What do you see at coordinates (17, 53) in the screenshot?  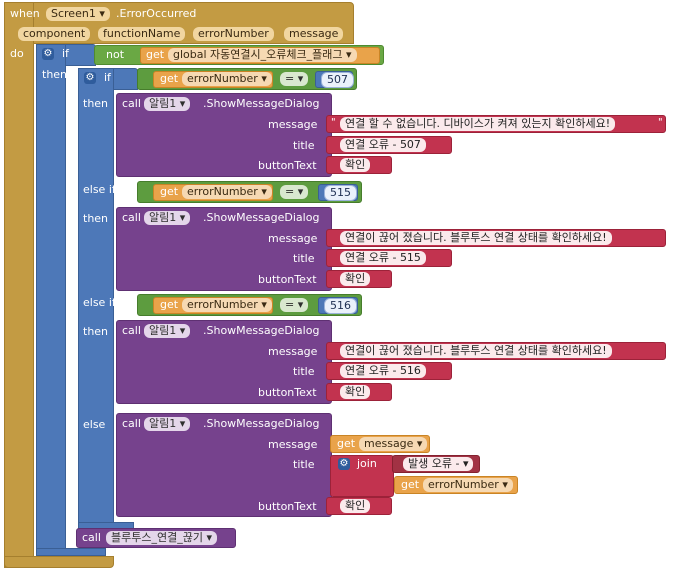 I see `do-label: do` at bounding box center [17, 53].